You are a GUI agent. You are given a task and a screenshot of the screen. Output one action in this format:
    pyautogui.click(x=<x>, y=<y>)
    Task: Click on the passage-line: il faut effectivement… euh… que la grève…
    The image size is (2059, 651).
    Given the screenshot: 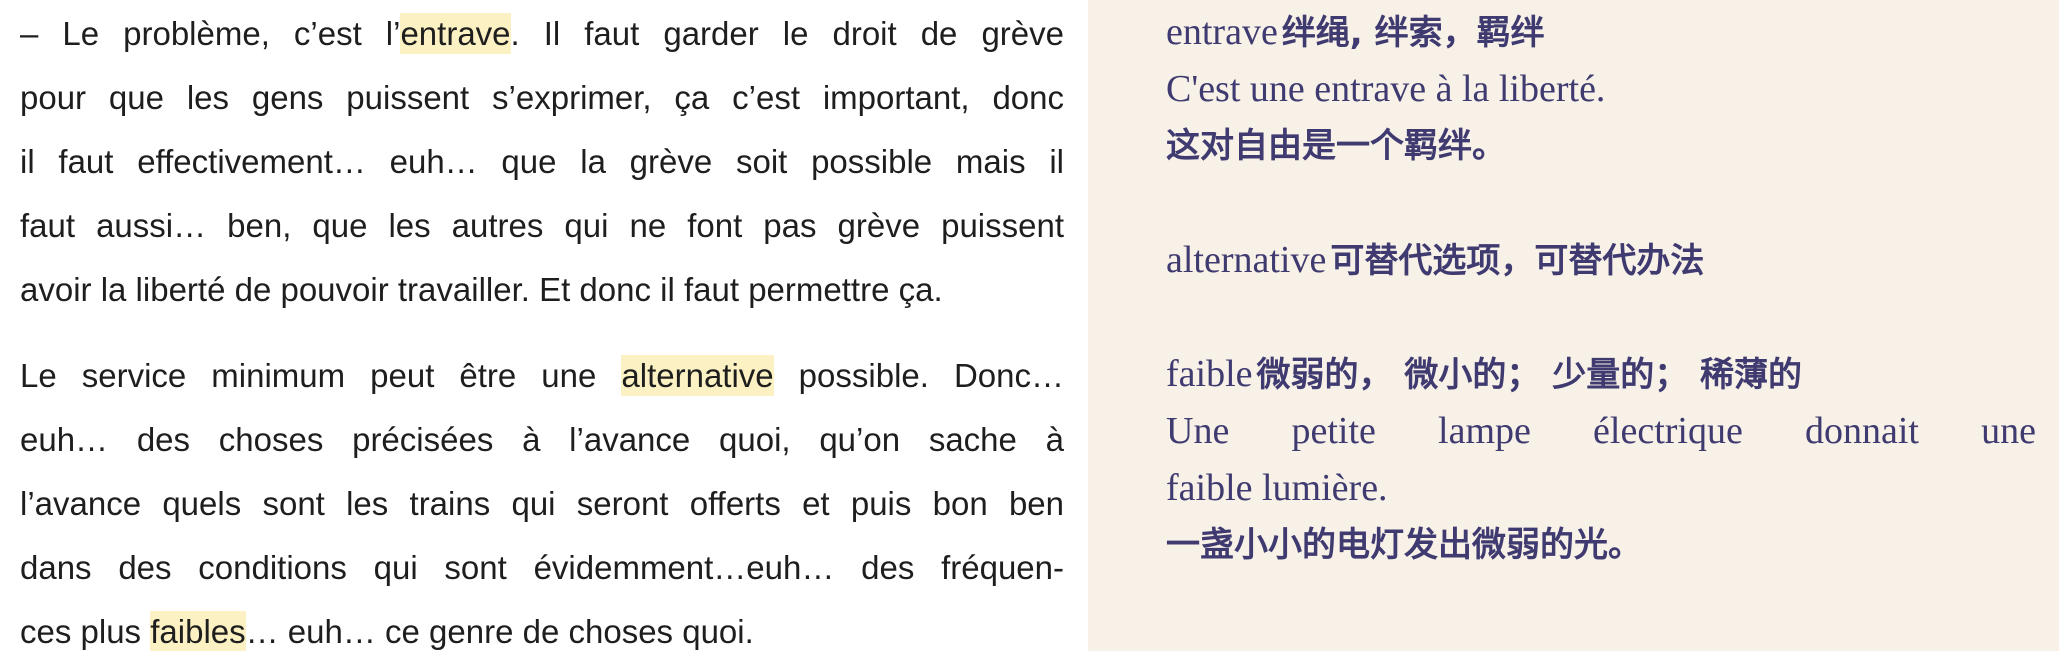 What is the action you would take?
    pyautogui.click(x=542, y=161)
    